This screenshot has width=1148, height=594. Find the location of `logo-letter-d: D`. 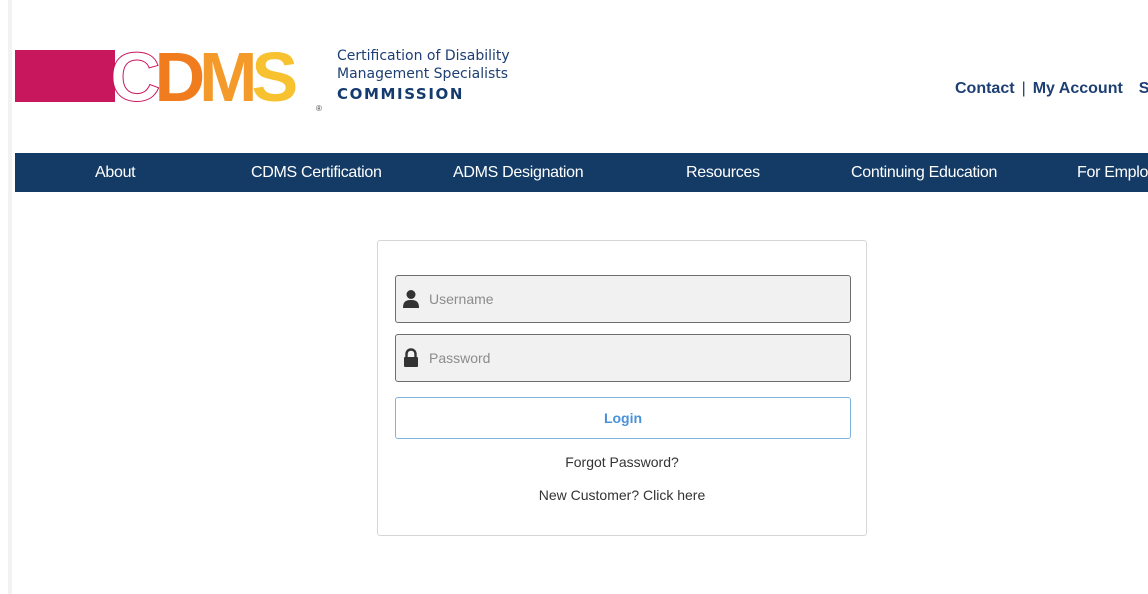

logo-letter-d: D is located at coordinates (180, 78).